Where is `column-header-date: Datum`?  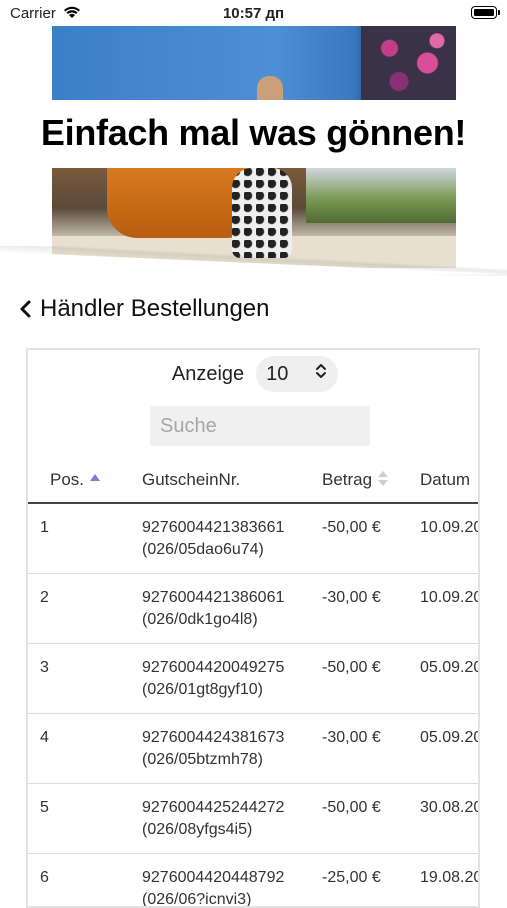
column-header-date: Datum is located at coordinates (450, 480).